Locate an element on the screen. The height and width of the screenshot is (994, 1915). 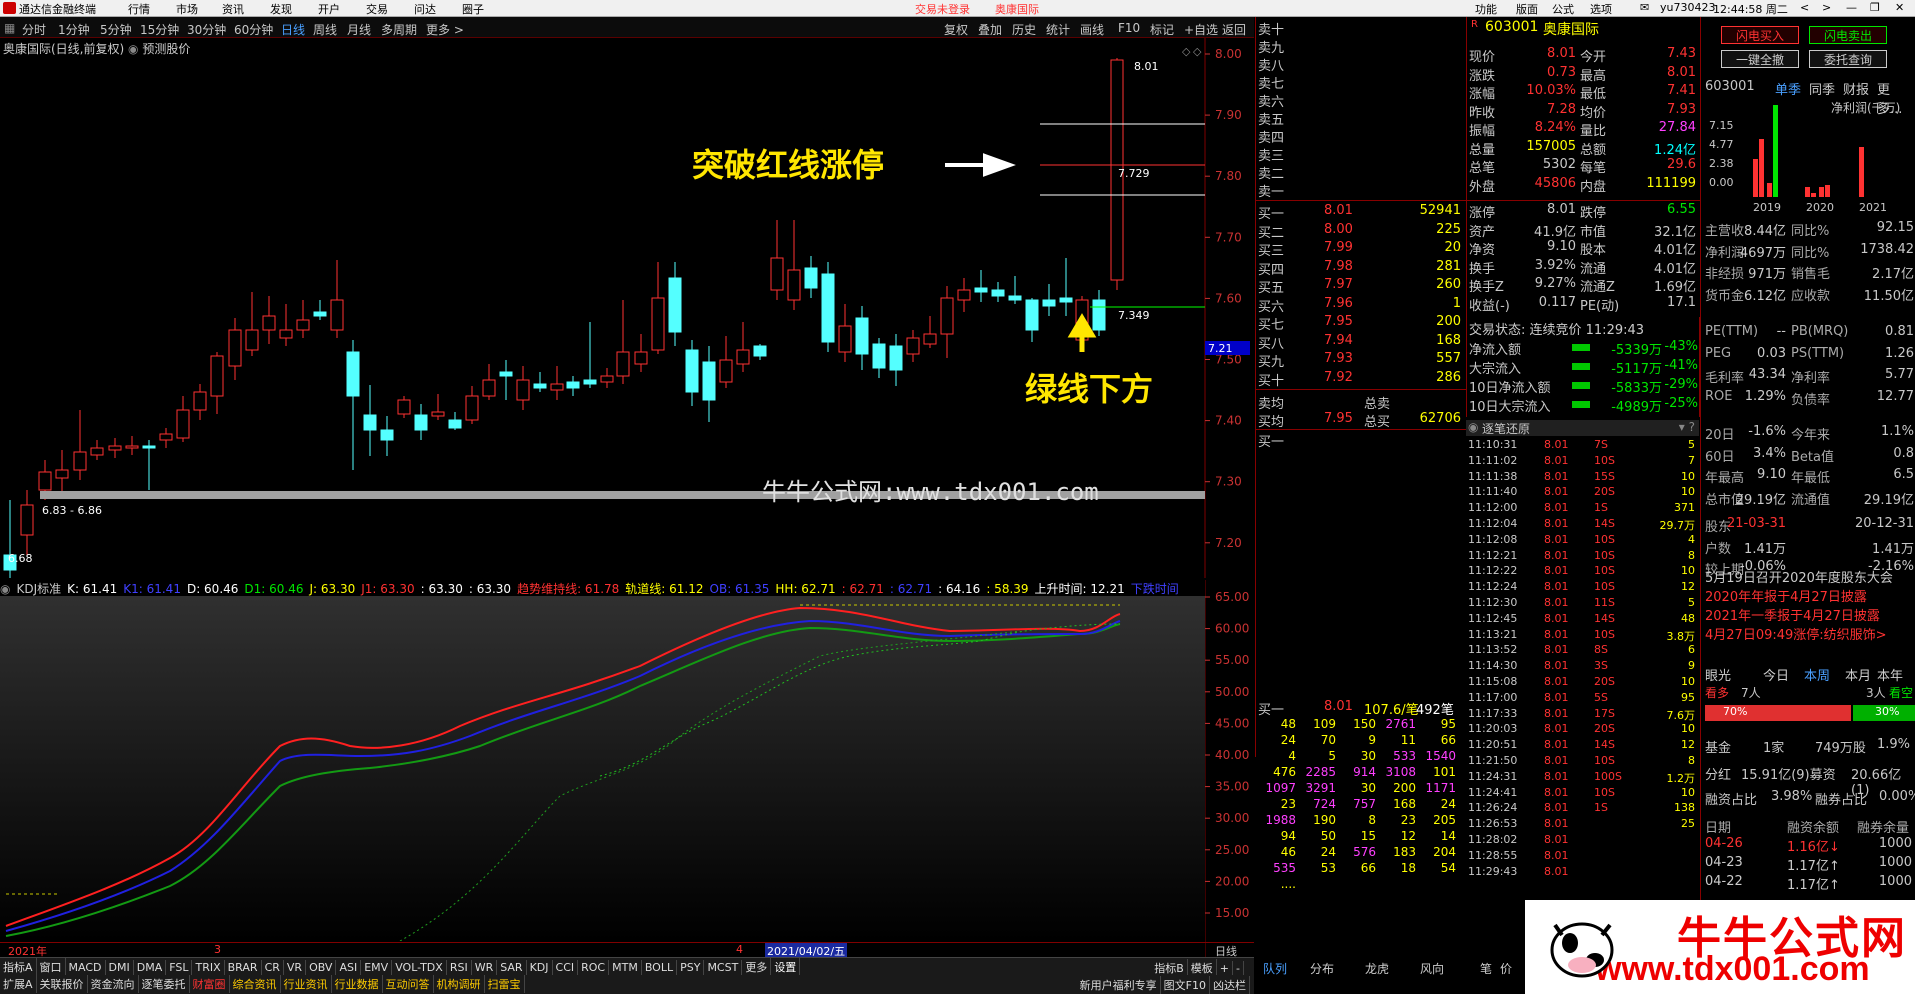
buy-row: 买六 7.96 1 is located at coordinates (1361, 305).